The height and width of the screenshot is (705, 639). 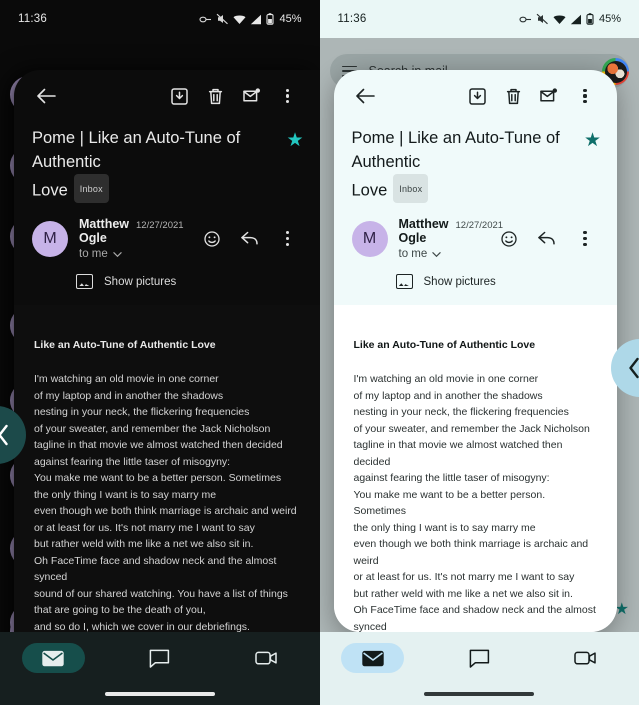 I want to click on status-icons: 45%, so click(x=570, y=19).